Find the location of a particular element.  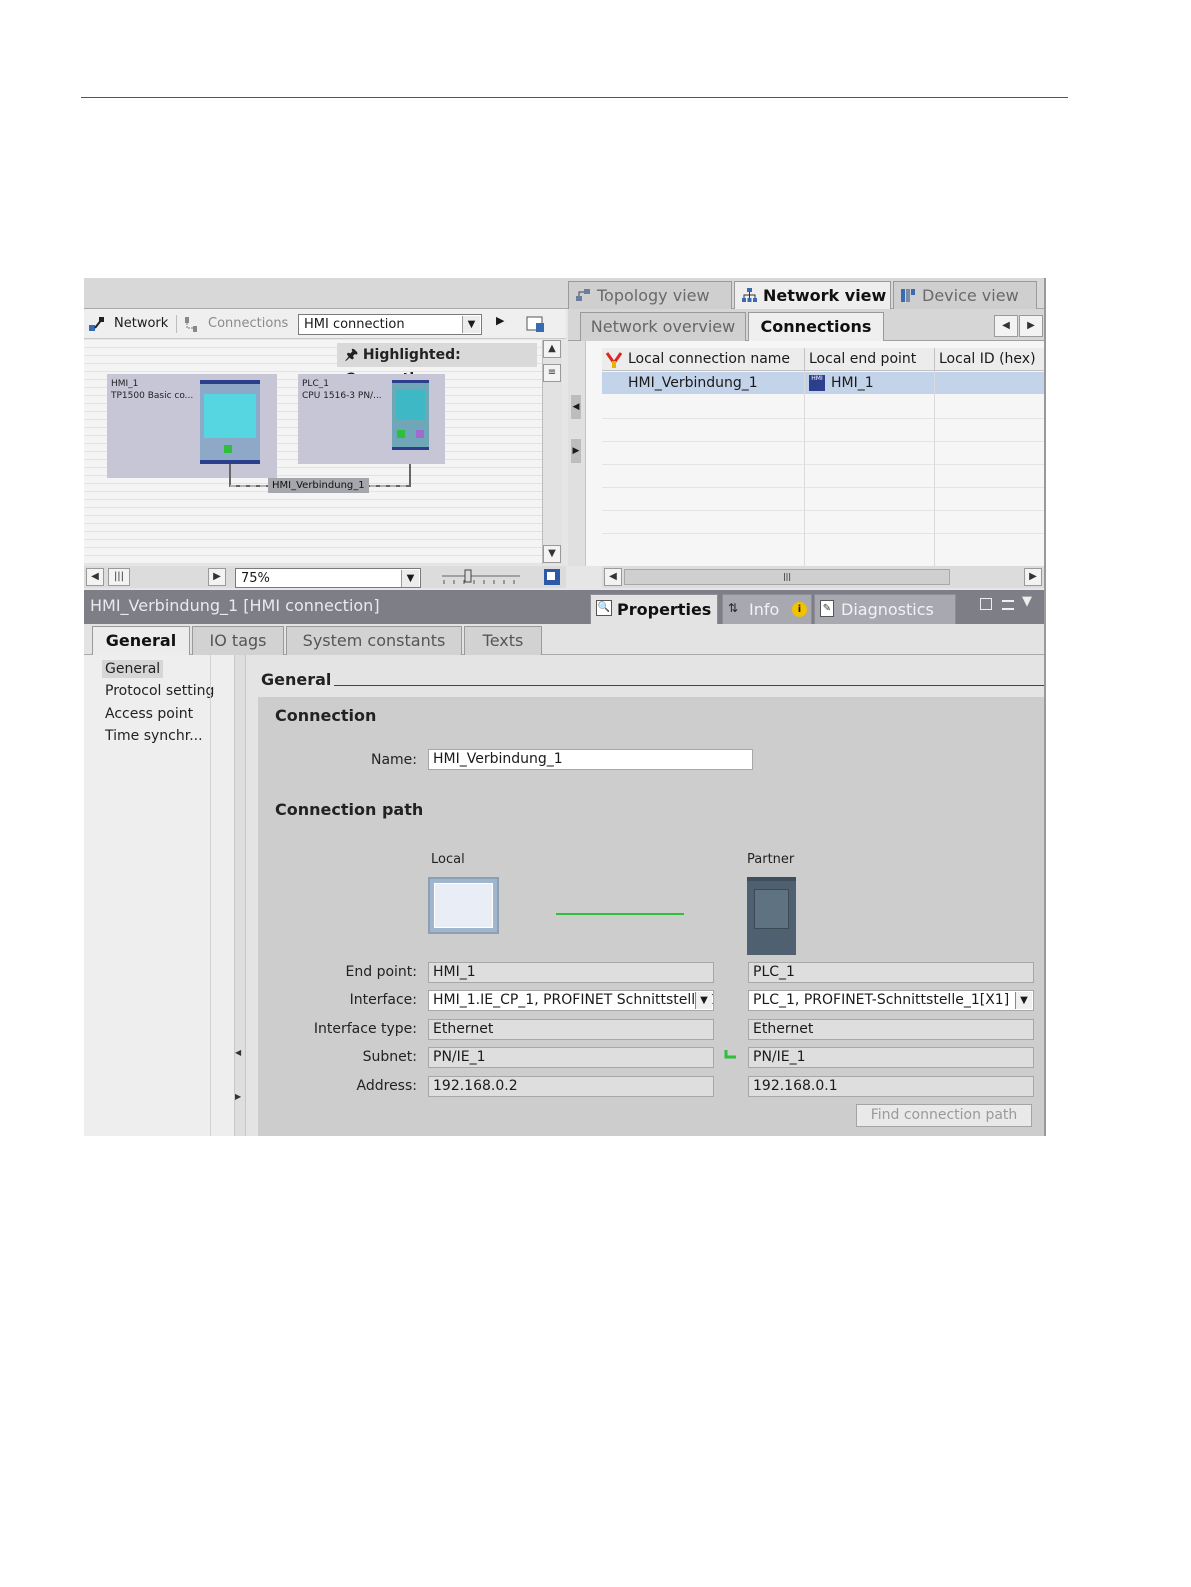

network-mode-button: Network is located at coordinates (141, 324).